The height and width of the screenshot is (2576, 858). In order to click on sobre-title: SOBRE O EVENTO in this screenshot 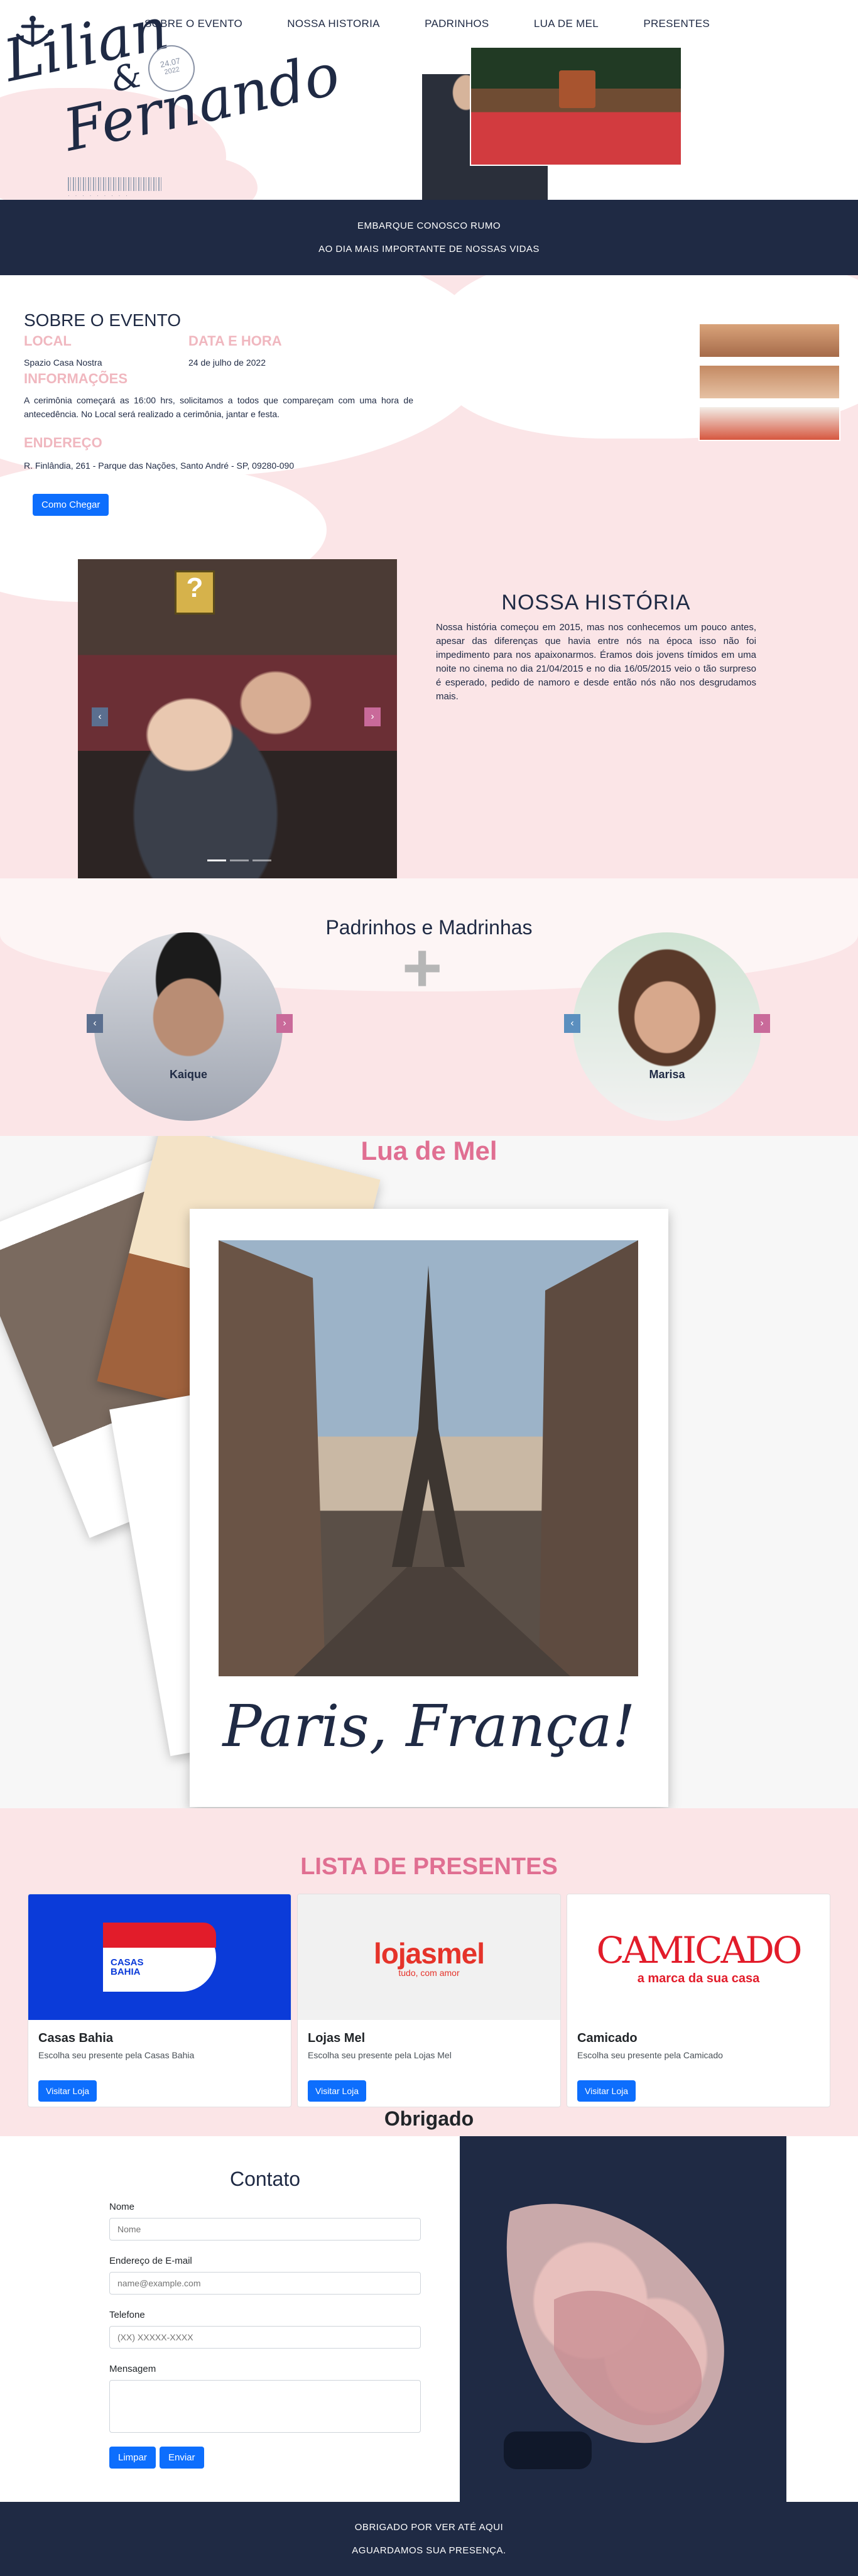, I will do `click(102, 320)`.